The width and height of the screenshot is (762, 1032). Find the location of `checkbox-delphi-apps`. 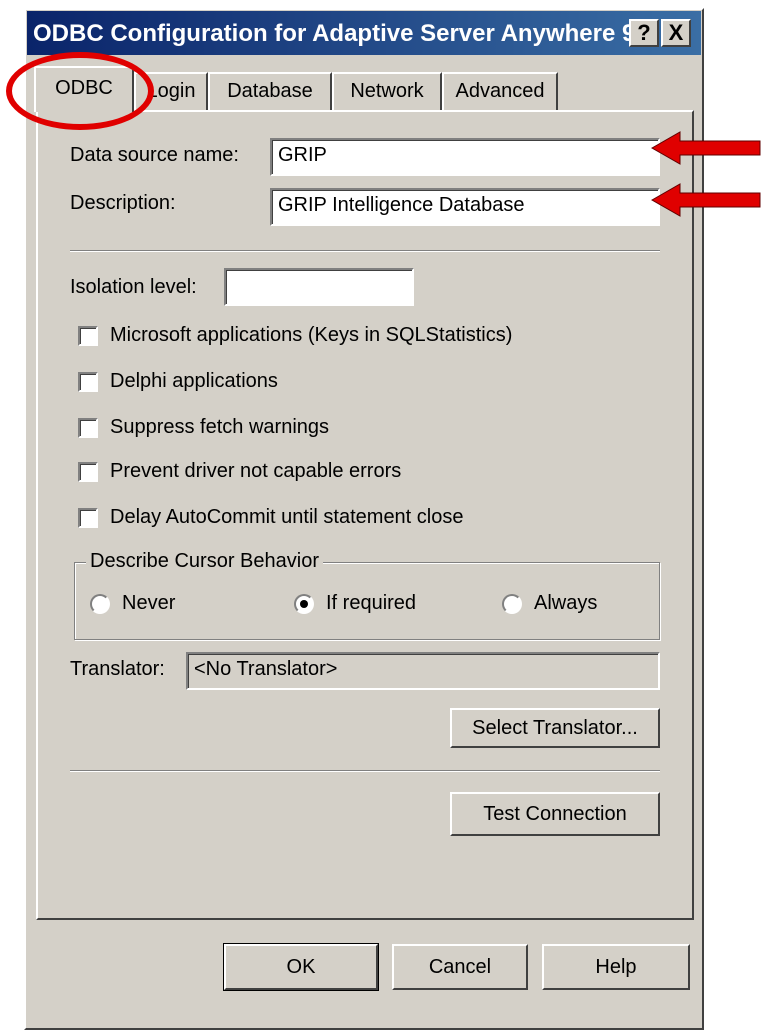

checkbox-delphi-apps is located at coordinates (88, 382).